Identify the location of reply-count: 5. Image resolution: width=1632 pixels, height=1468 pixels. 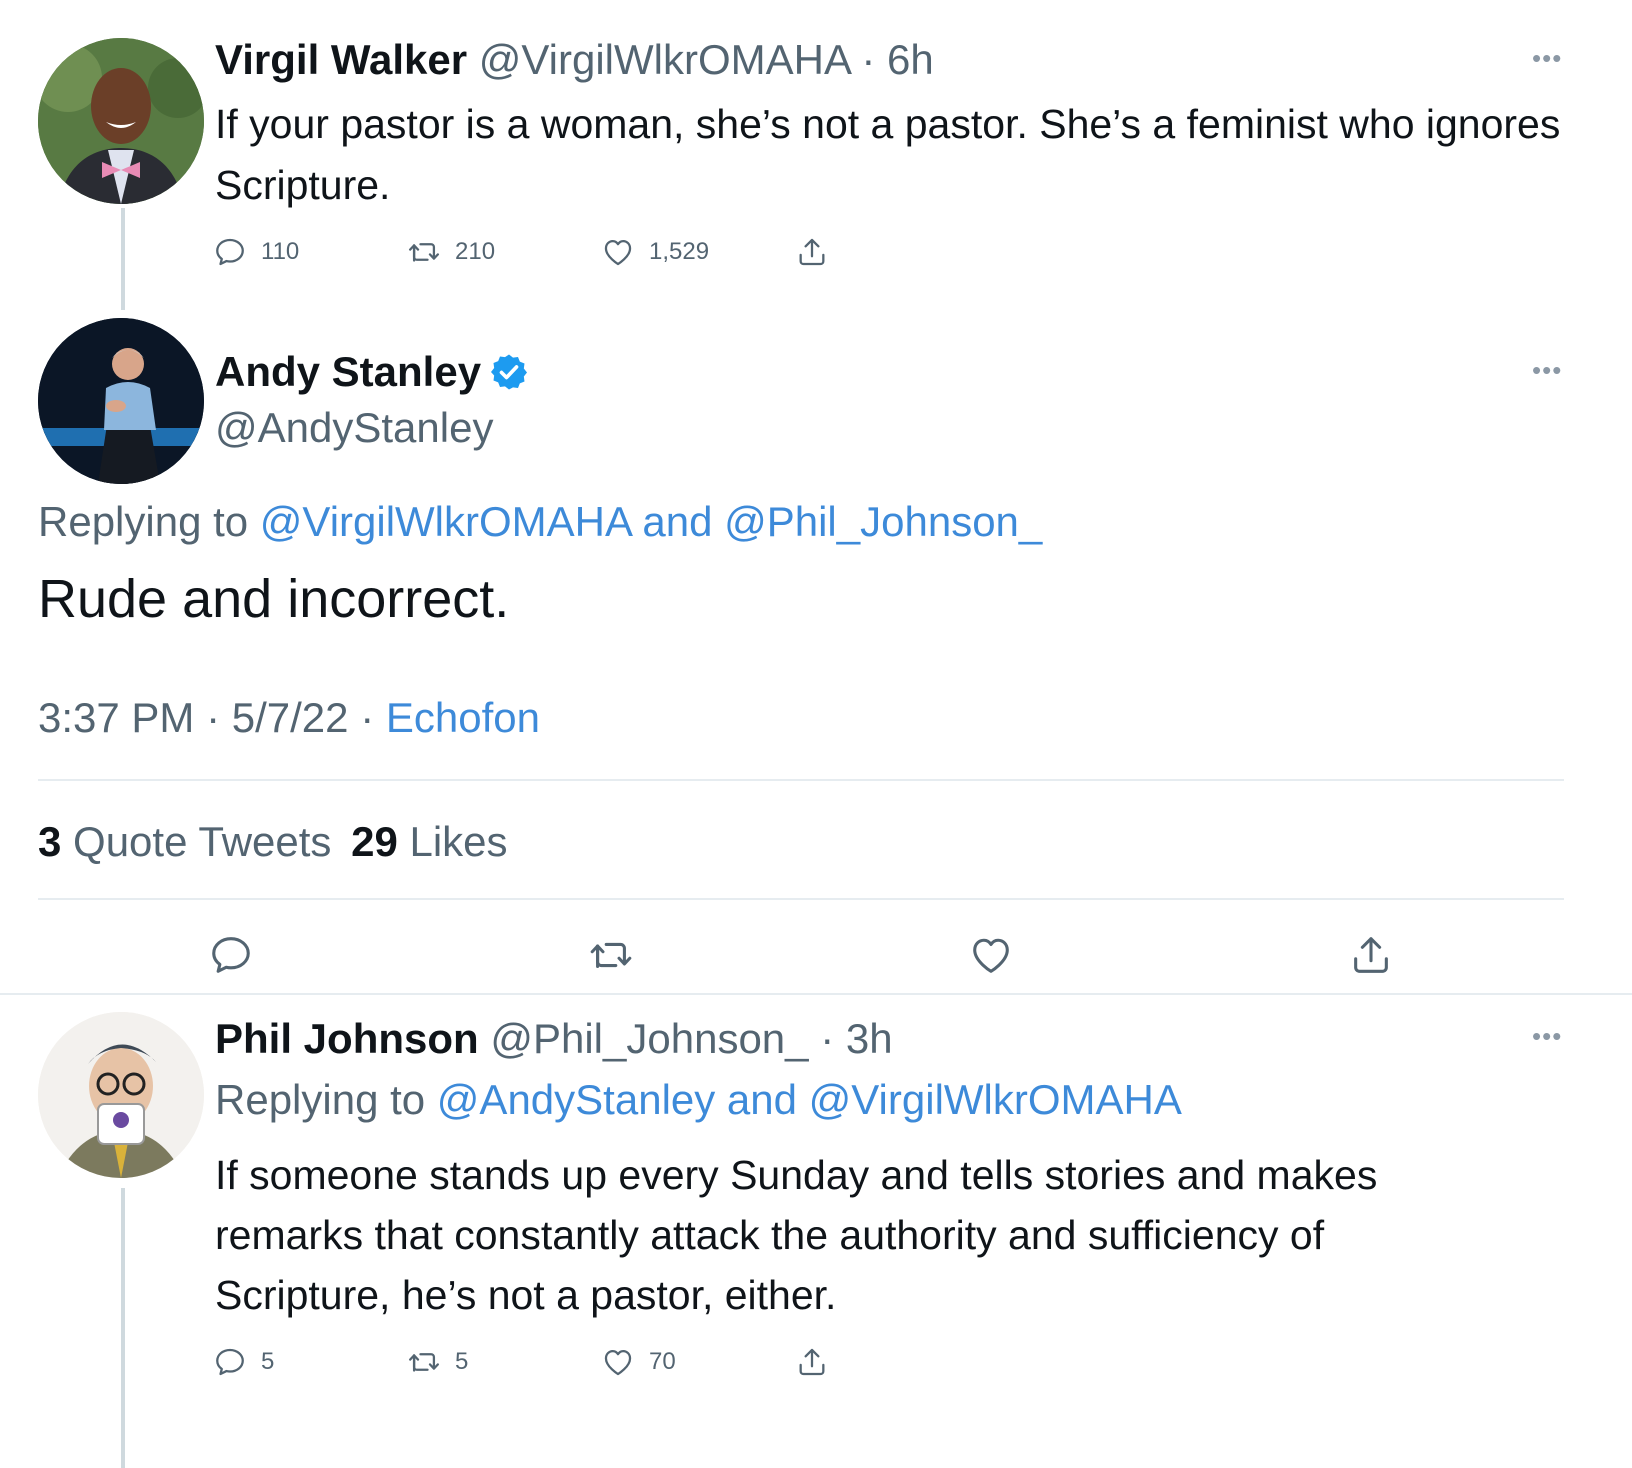
(268, 1361).